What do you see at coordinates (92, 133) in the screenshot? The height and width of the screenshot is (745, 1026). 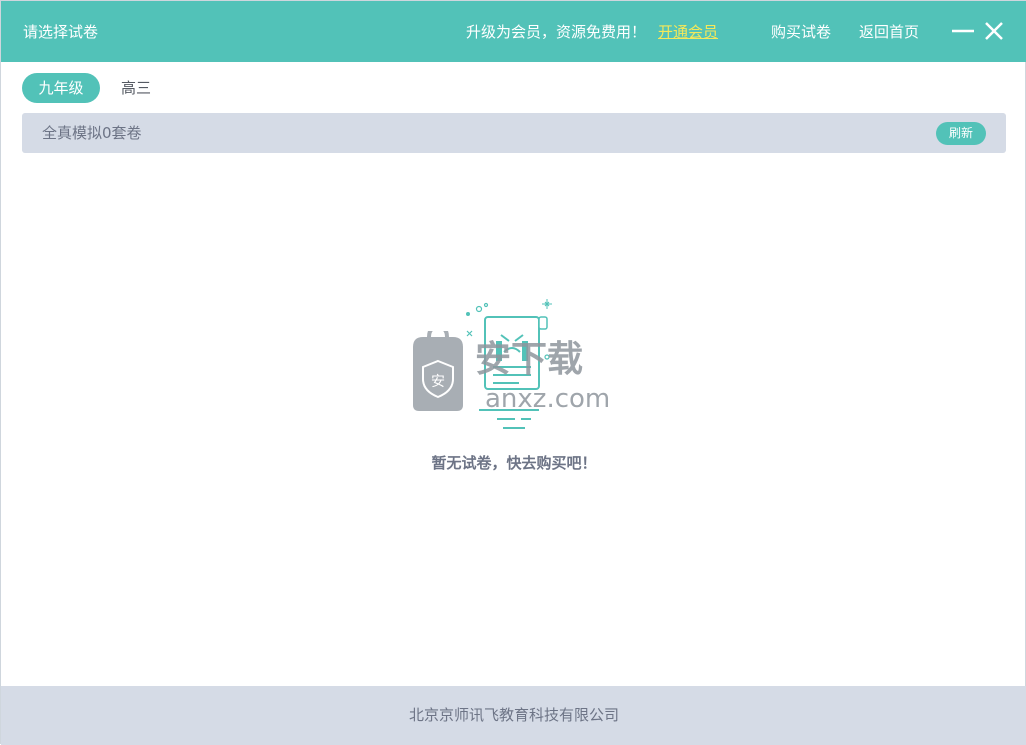 I see `paper-count-label: 全真模拟0套卷` at bounding box center [92, 133].